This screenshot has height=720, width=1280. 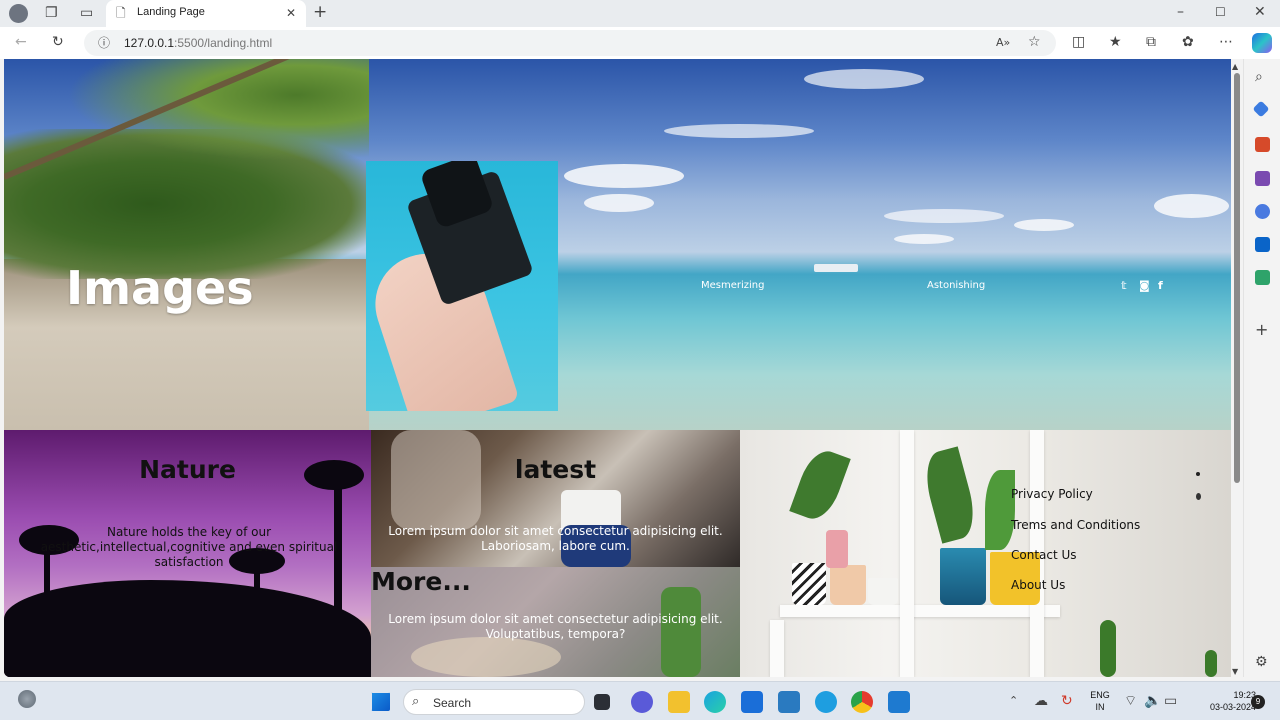 What do you see at coordinates (640, 13) in the screenshot?
I see `browser-tab-strip: ❐ ▭ 🗋 Landing Page ✕ + – ☐ ✕` at bounding box center [640, 13].